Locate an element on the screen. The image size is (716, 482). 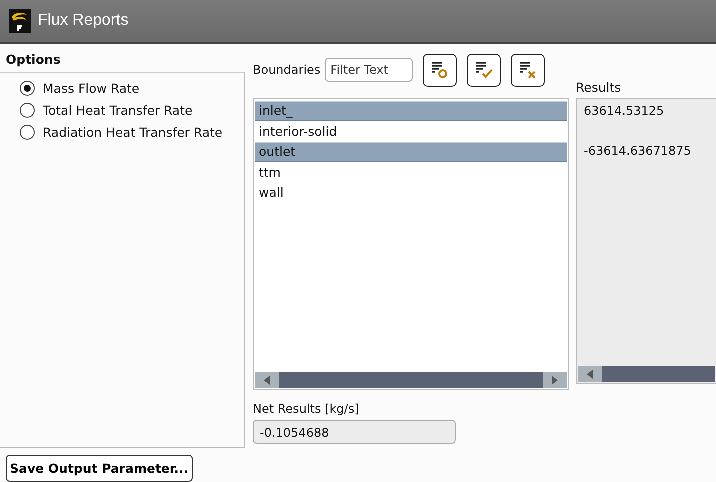
filter-field: Filter Text is located at coordinates (368, 70).